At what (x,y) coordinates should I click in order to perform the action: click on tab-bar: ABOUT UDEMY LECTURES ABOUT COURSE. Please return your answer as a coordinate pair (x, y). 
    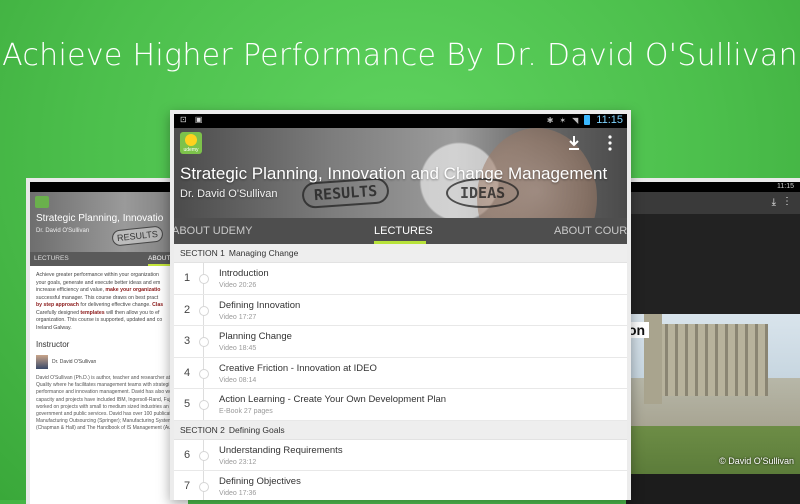
    Looking at the image, I should click on (400, 231).